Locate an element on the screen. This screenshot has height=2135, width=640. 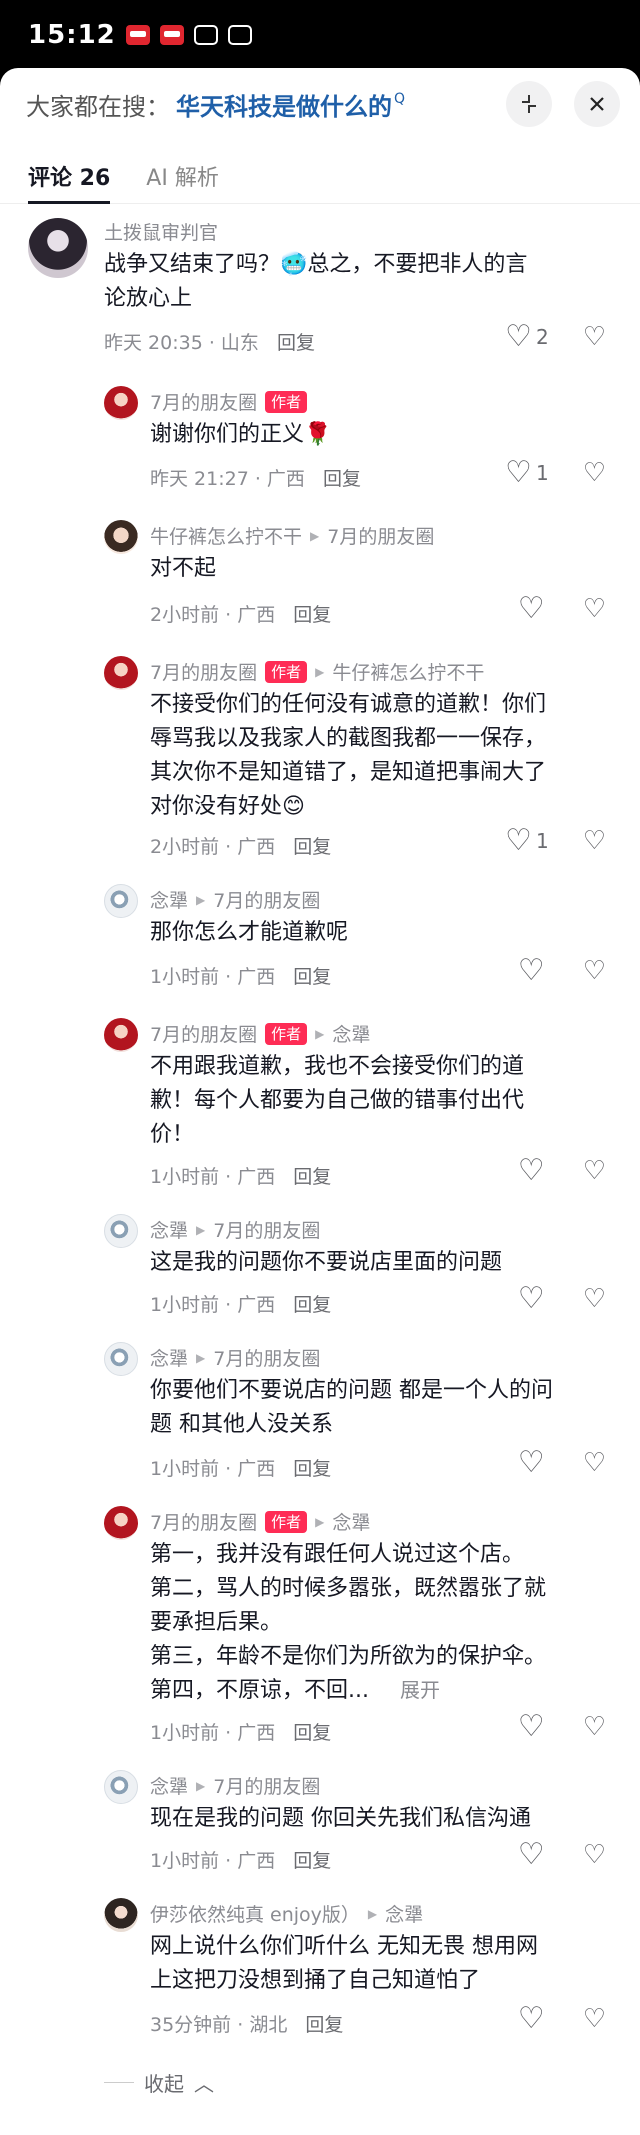
comment-author: 土拨鼠审判官 is located at coordinates (161, 231).